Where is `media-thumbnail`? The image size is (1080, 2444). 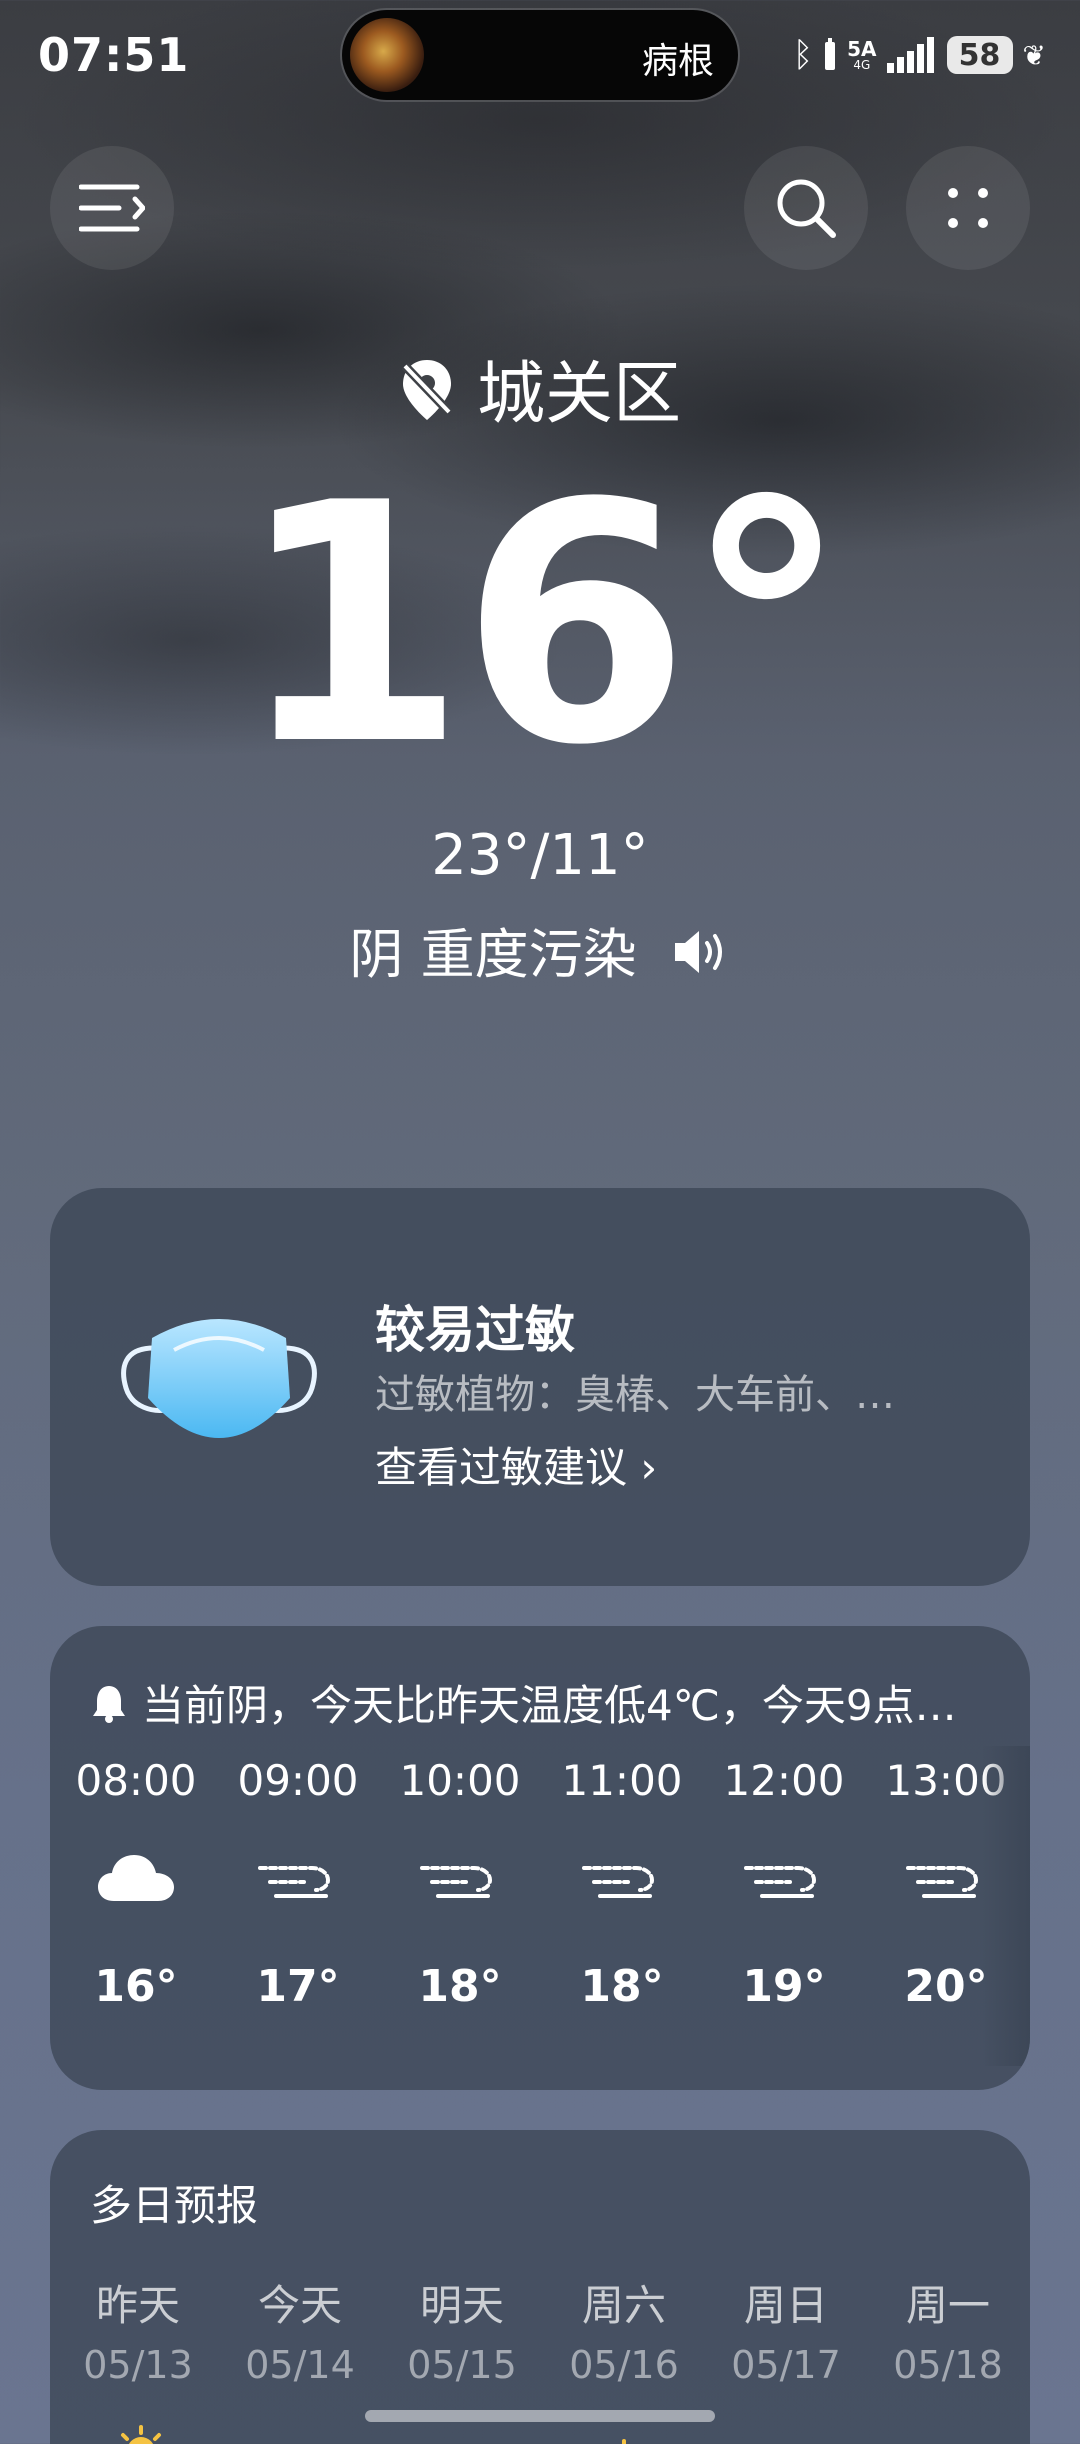
media-thumbnail is located at coordinates (387, 55).